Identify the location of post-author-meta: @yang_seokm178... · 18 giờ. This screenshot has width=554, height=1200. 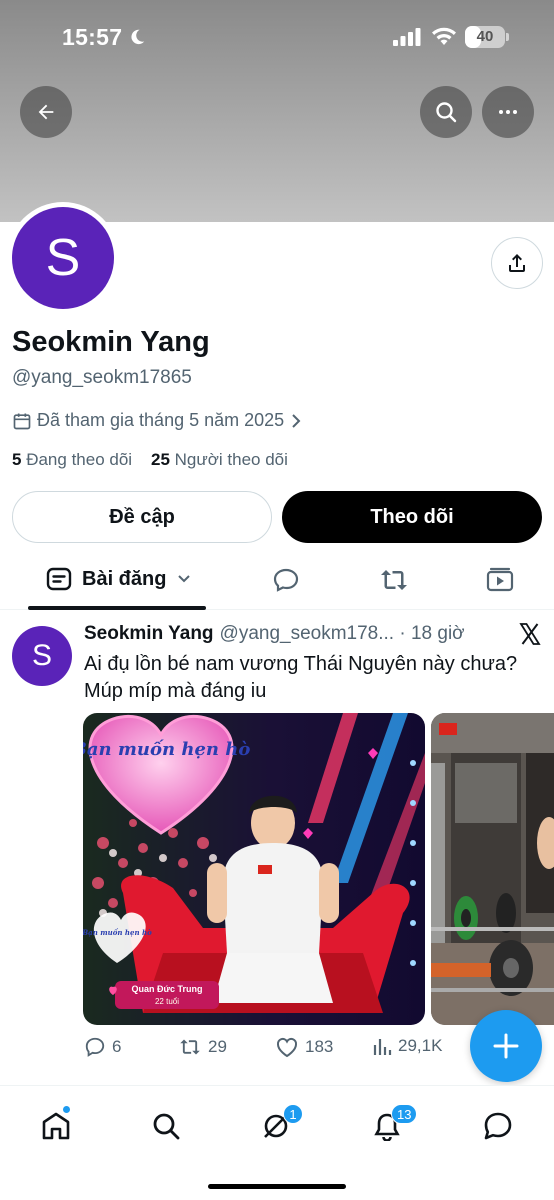
(342, 633).